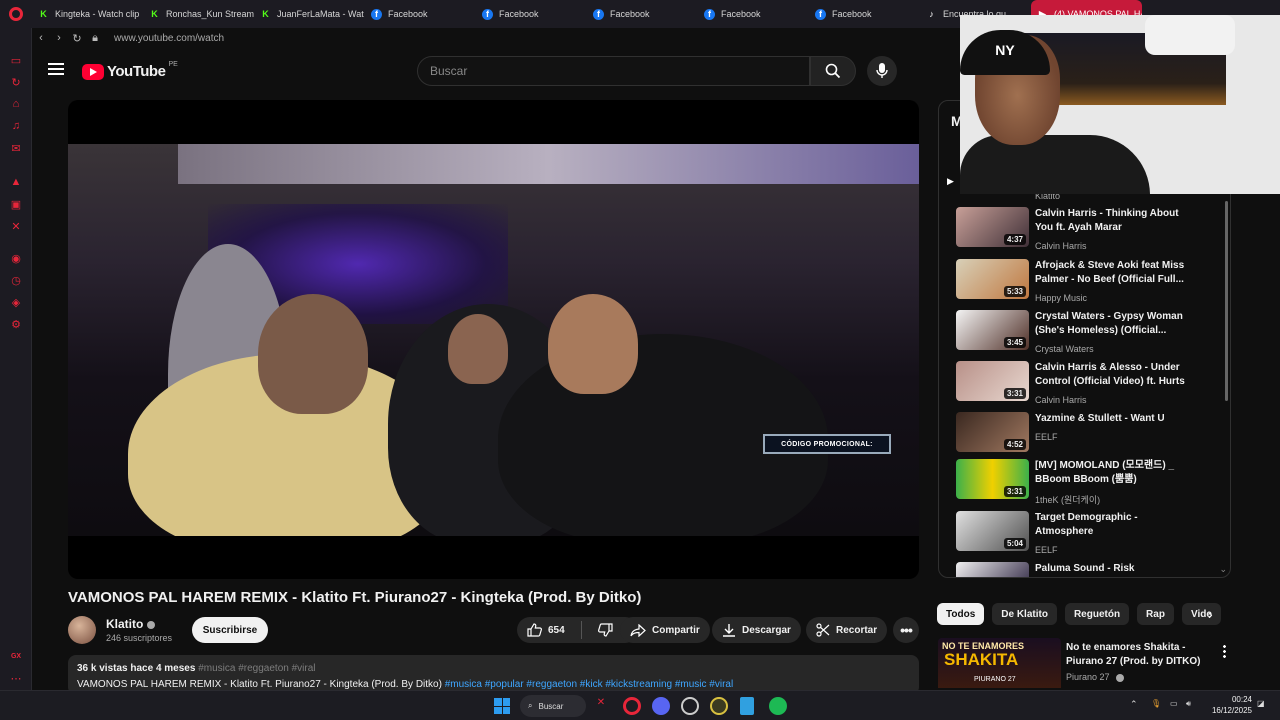 The image size is (1280, 720). I want to click on search-icon: ⌕, so click(530, 705).